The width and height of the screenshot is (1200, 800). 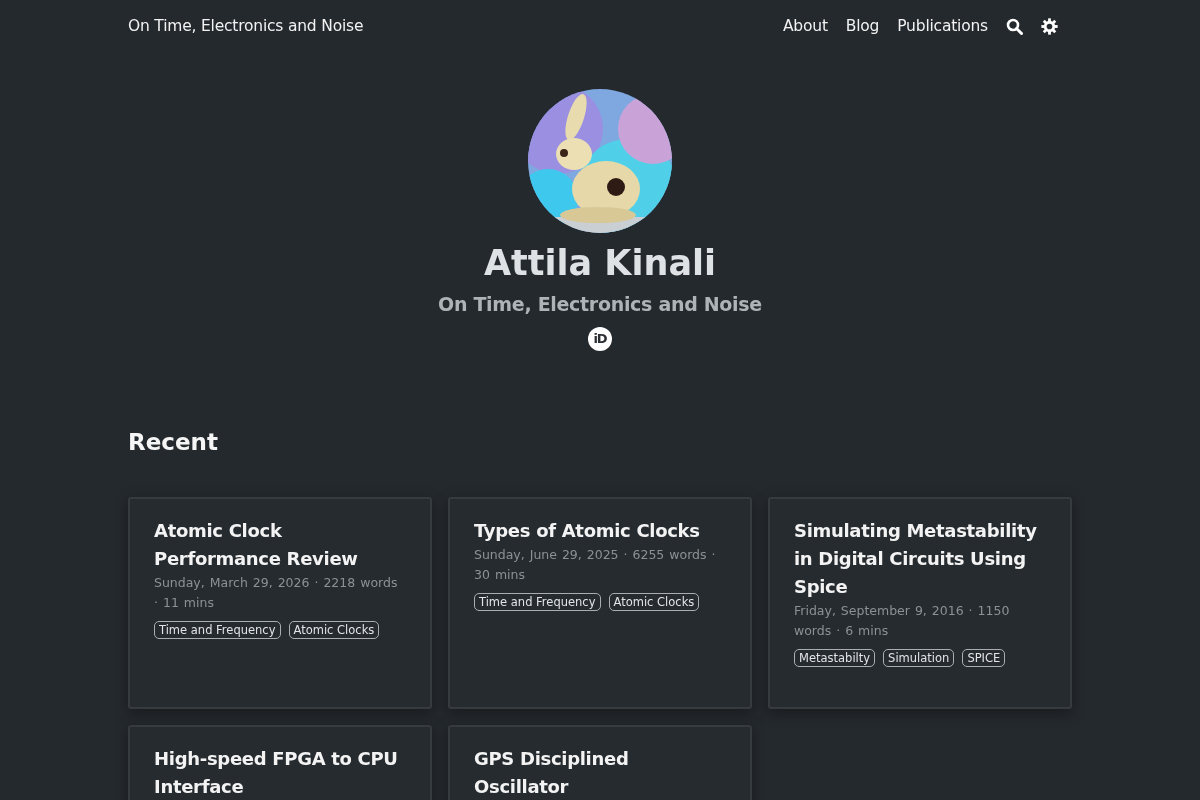 What do you see at coordinates (1049, 26) in the screenshot?
I see `gear-icon` at bounding box center [1049, 26].